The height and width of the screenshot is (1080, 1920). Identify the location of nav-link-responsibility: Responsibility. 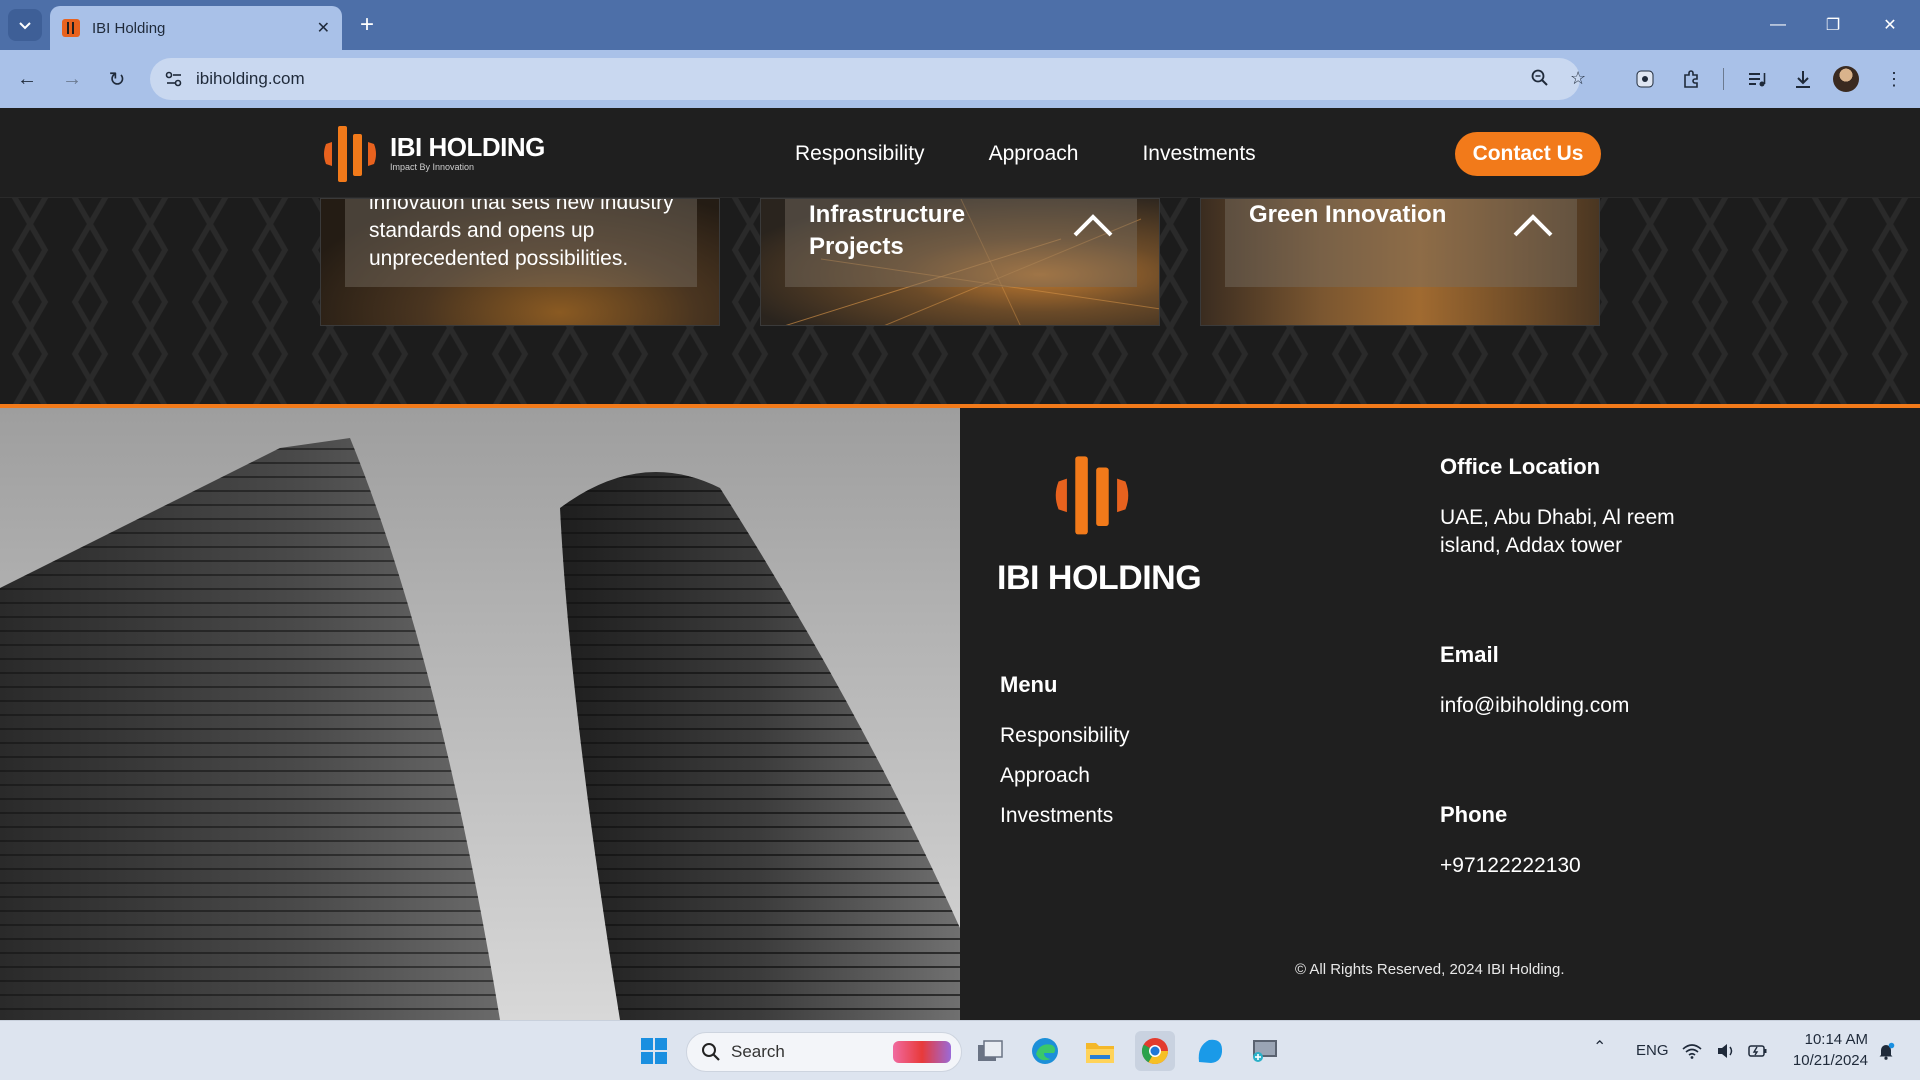
(860, 154).